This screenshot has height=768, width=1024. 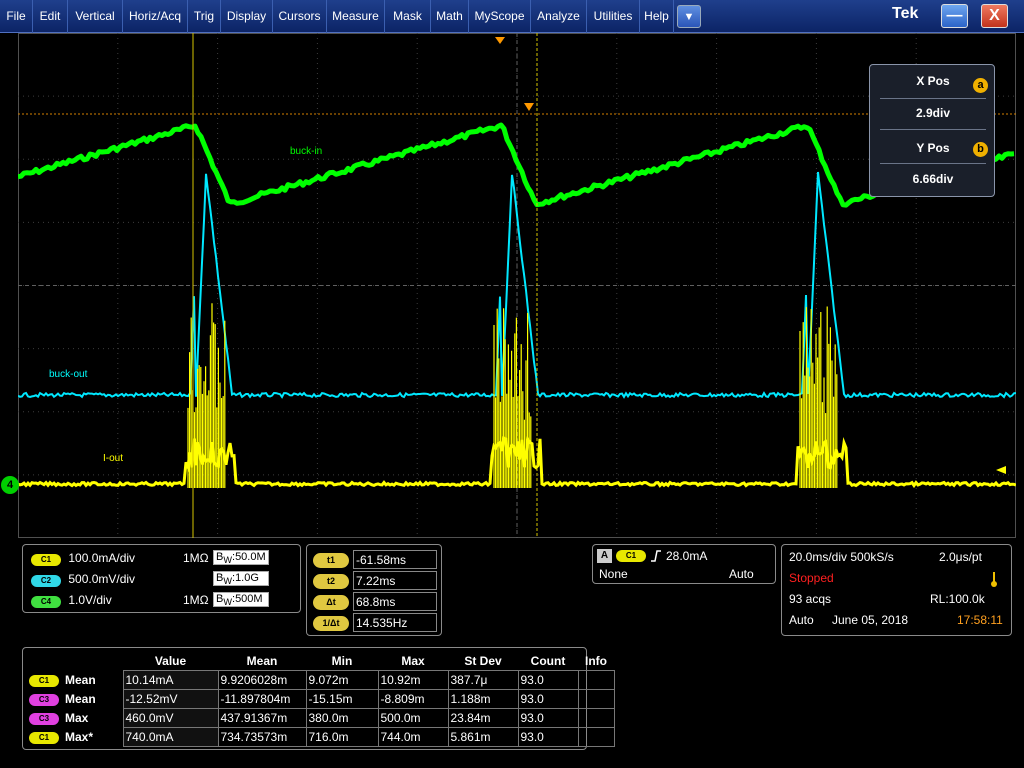 I want to click on delta-t-button: Δt, so click(x=331, y=602).